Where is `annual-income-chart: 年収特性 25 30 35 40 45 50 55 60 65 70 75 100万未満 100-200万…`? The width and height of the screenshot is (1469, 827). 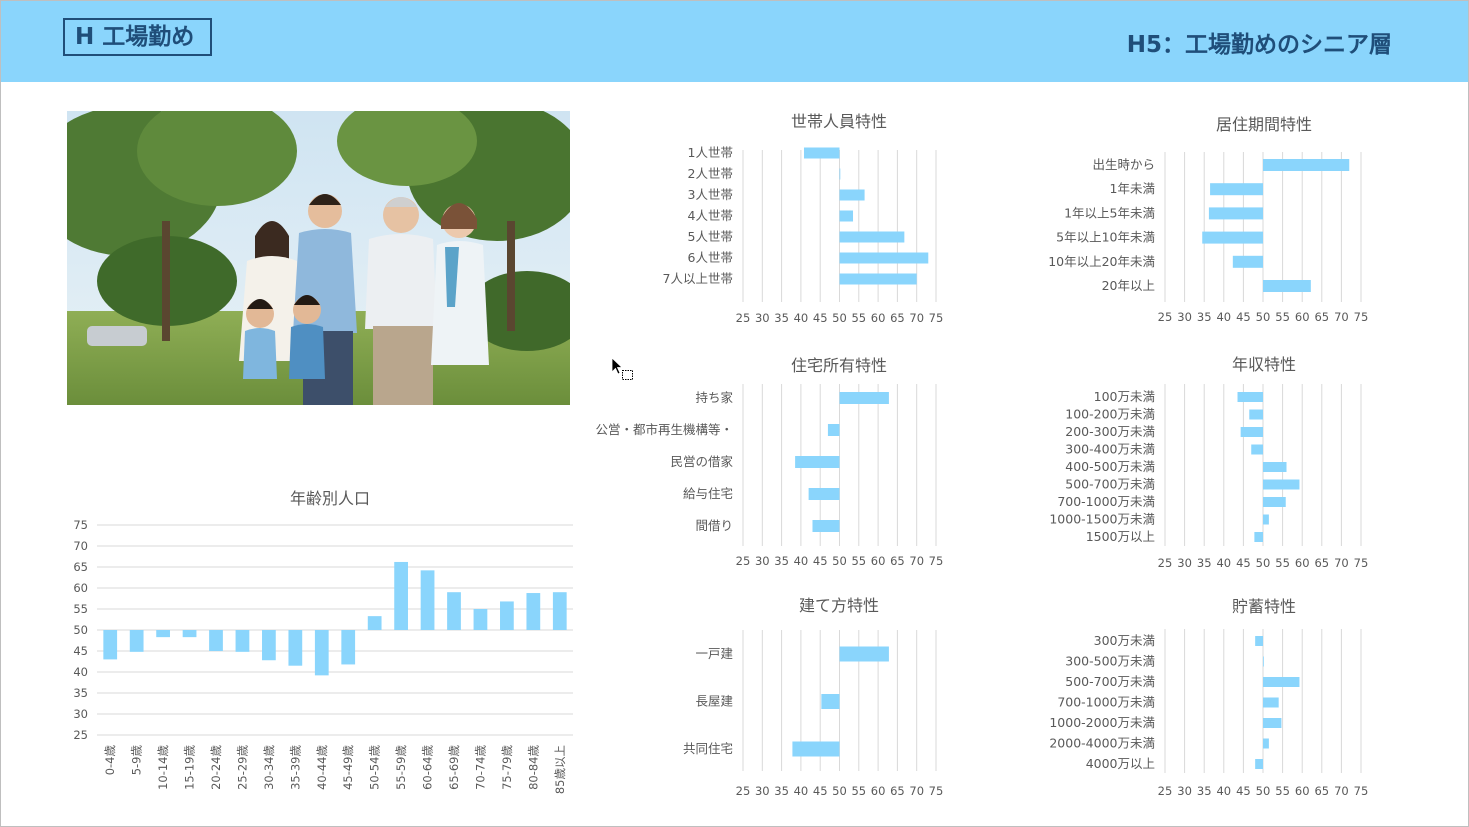
annual-income-chart: 年収特性 25 30 35 40 45 50 55 60 65 70 75 100万未満 100-200万… is located at coordinates (1221, 462).